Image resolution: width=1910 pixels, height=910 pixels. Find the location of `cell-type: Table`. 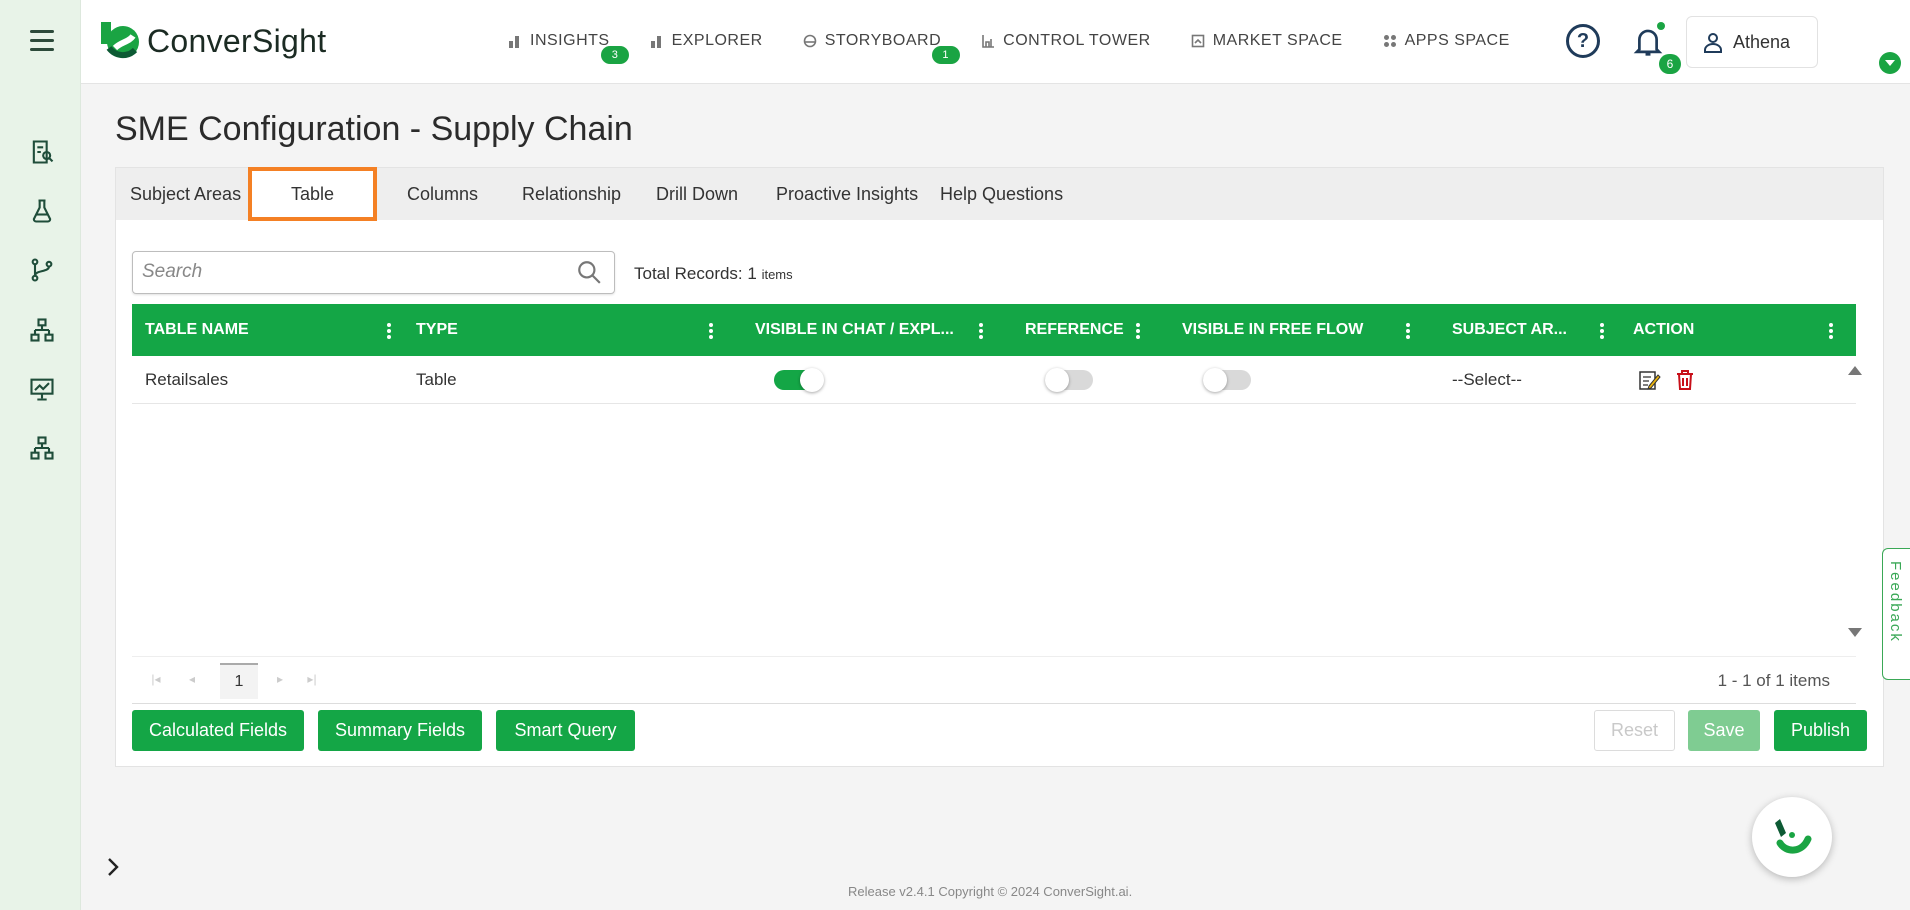

cell-type: Table is located at coordinates (436, 379).